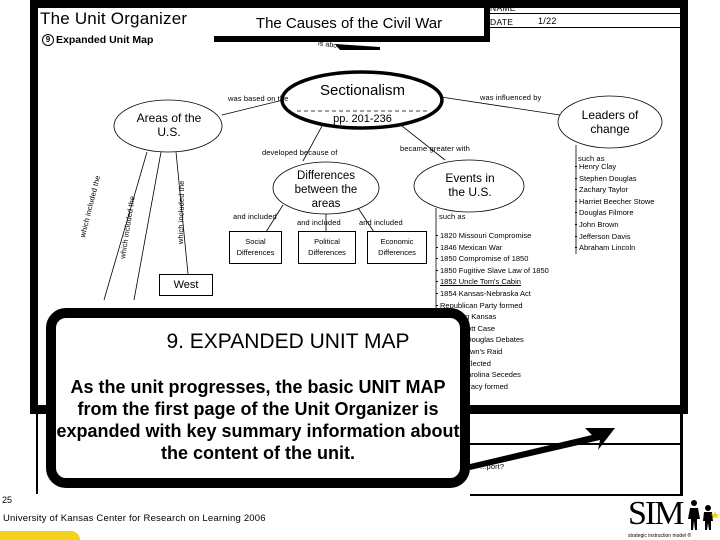  Describe the element at coordinates (614, 179) in the screenshot. I see `leader-item: Stephen Douglas` at that location.